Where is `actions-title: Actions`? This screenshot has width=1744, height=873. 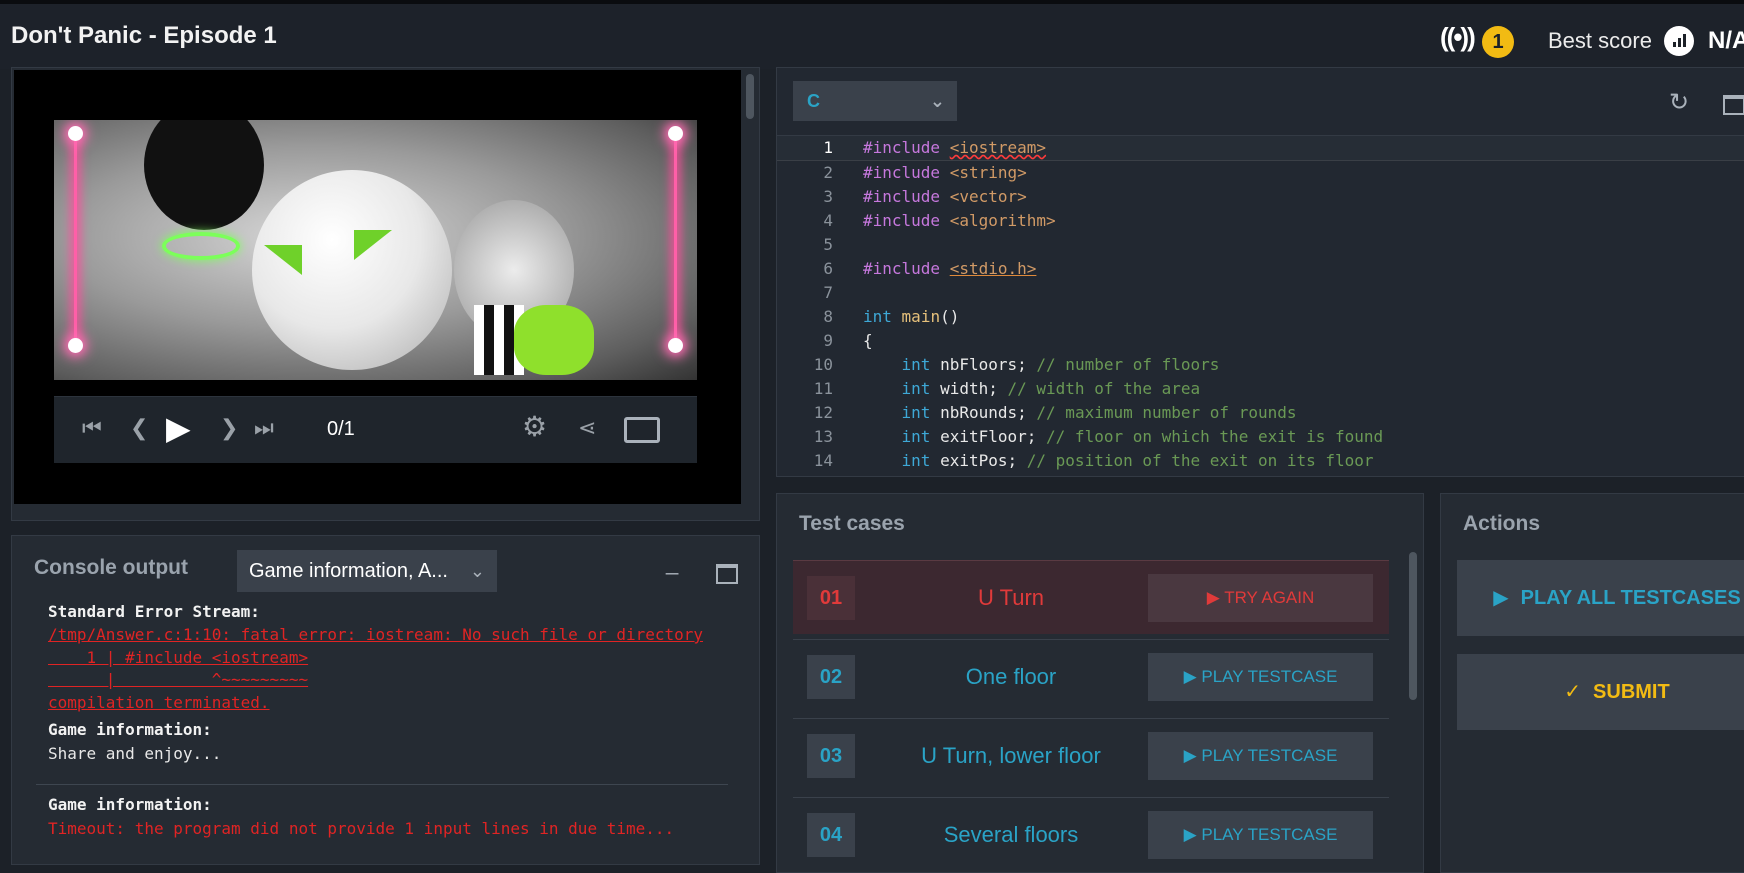
actions-title: Actions is located at coordinates (1502, 523).